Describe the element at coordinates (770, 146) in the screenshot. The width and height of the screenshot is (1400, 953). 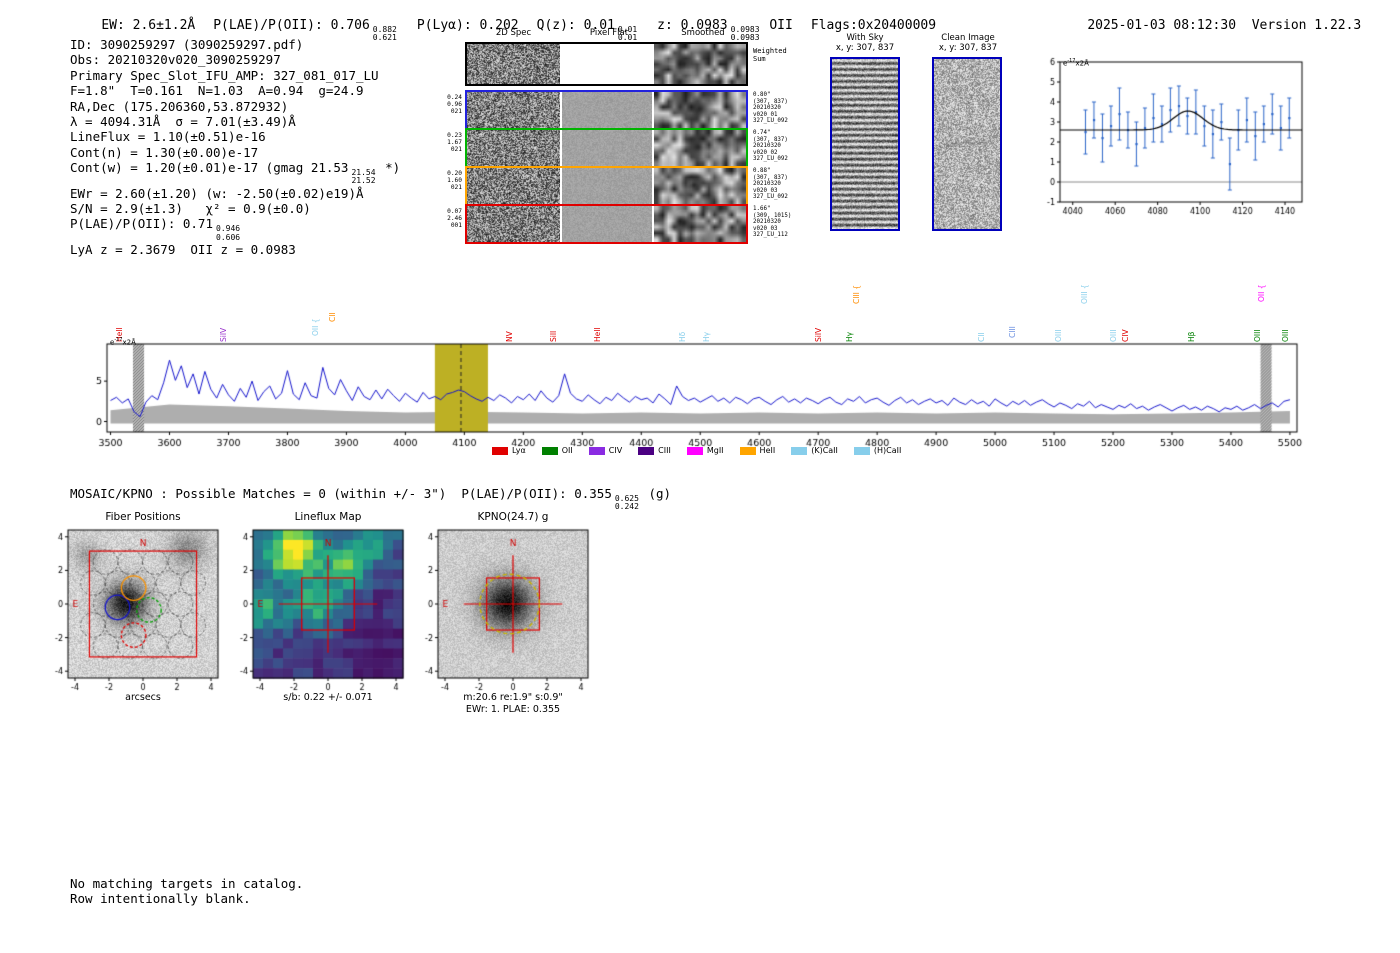
I see `fiber2-annotation: 0.74" (307, 837) 20210320 v020_02 327_LU_092` at that location.